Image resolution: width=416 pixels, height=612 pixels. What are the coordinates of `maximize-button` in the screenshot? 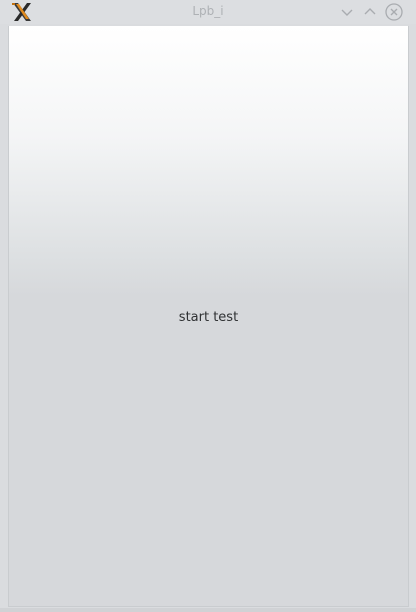 It's located at (370, 12).